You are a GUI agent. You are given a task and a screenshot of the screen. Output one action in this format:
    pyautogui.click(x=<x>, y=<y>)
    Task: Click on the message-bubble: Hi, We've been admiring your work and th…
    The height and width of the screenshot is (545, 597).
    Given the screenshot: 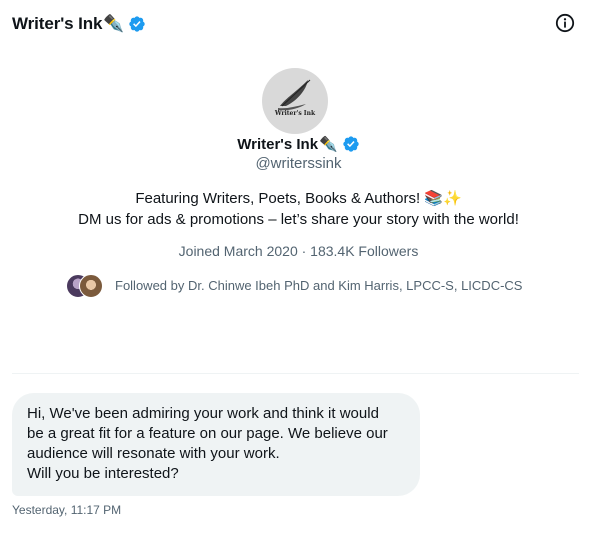 What is the action you would take?
    pyautogui.click(x=216, y=444)
    